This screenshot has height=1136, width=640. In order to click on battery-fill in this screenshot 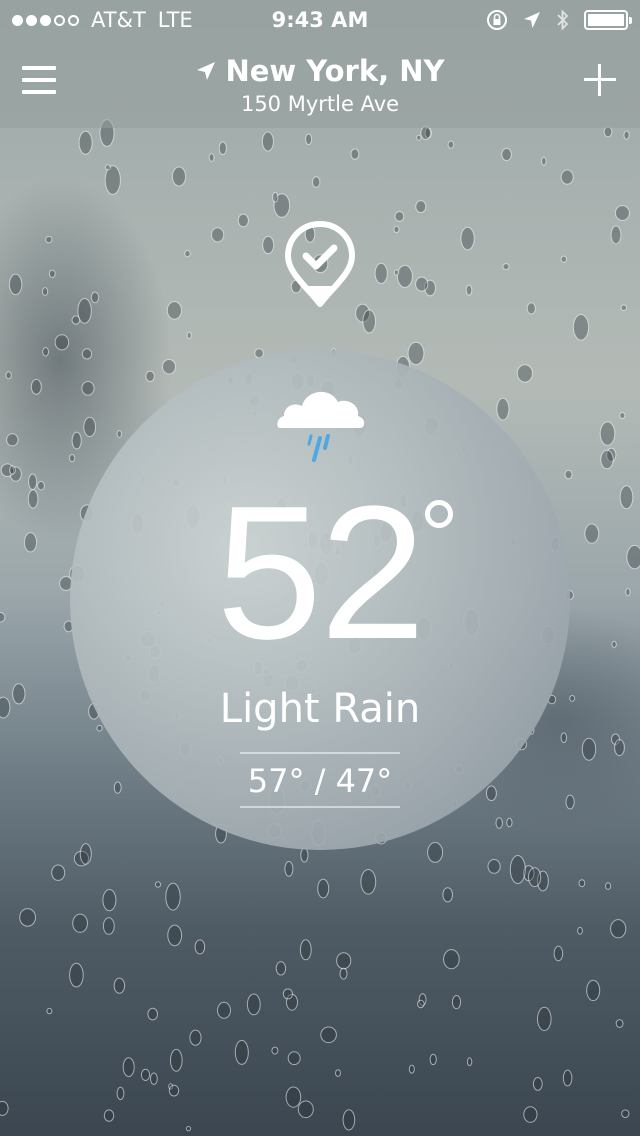, I will do `click(606, 20)`.